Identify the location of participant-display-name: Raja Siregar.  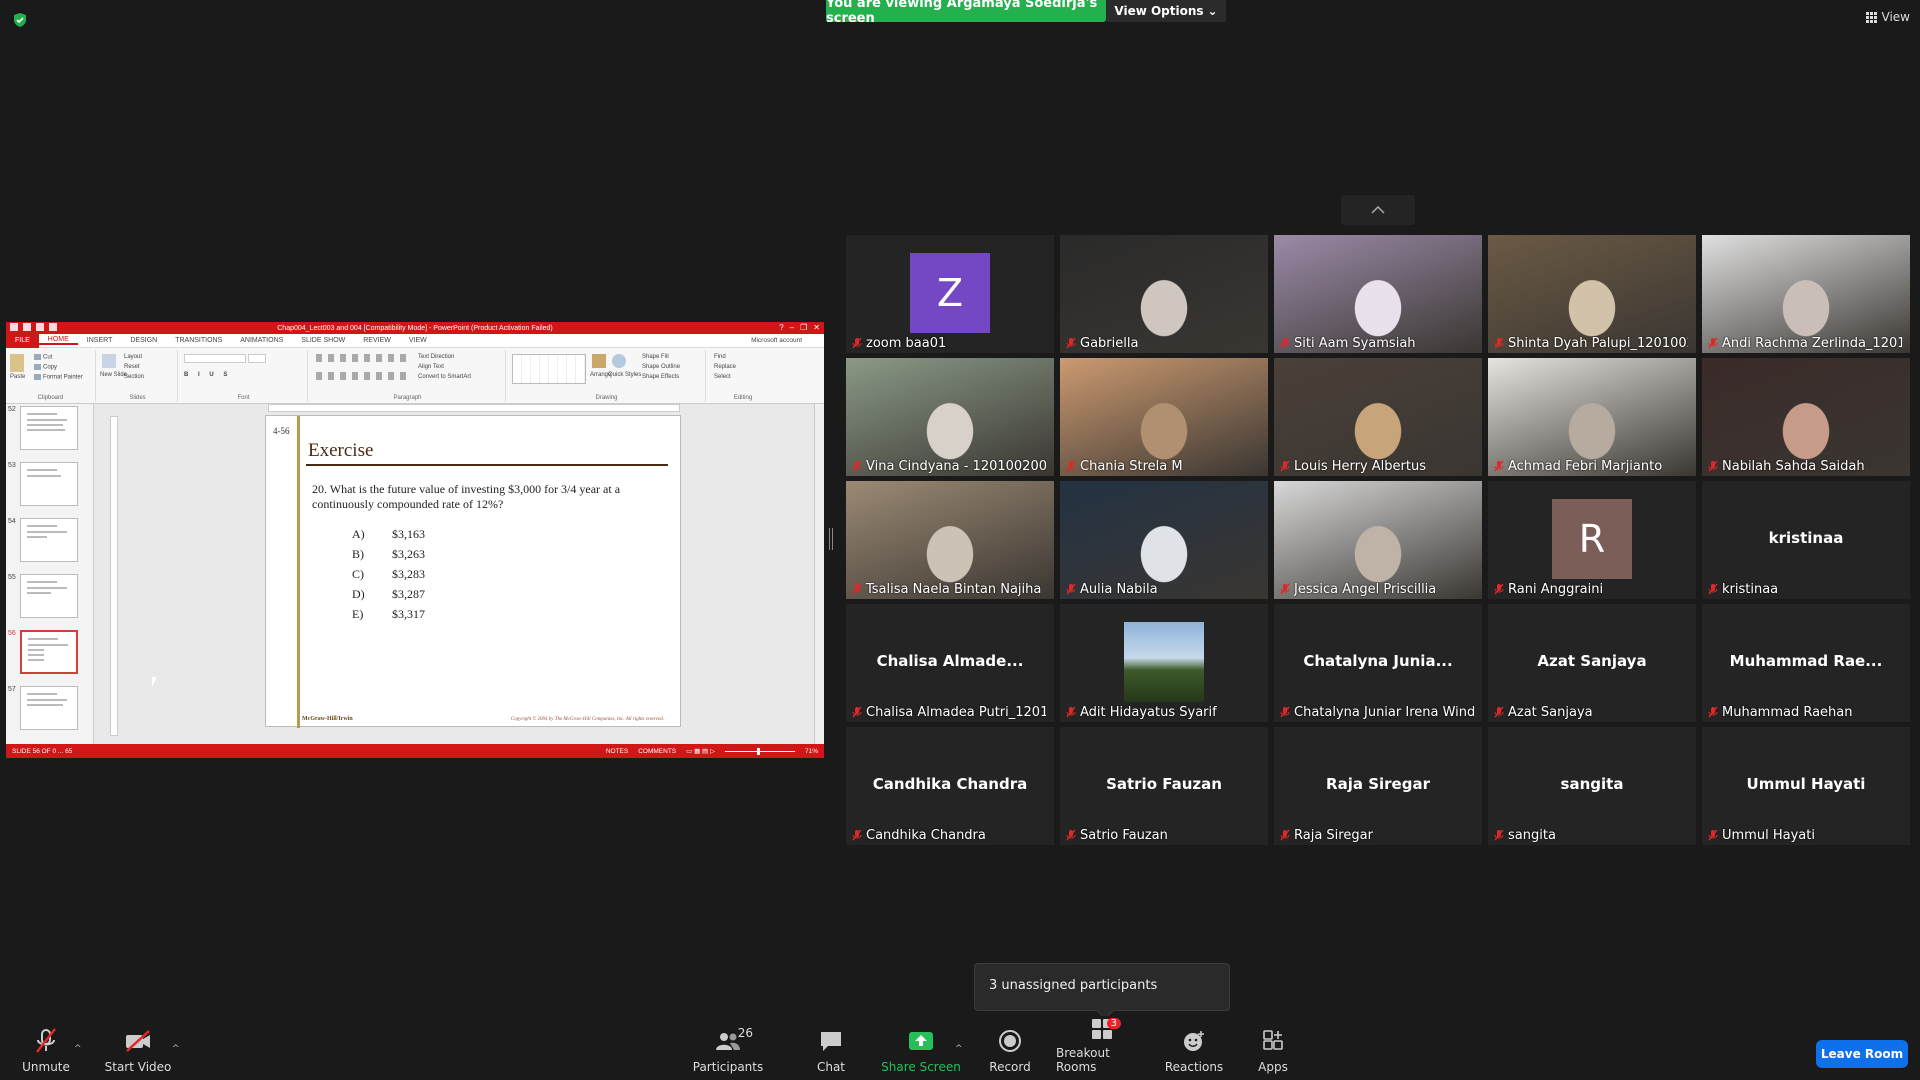
(1378, 784).